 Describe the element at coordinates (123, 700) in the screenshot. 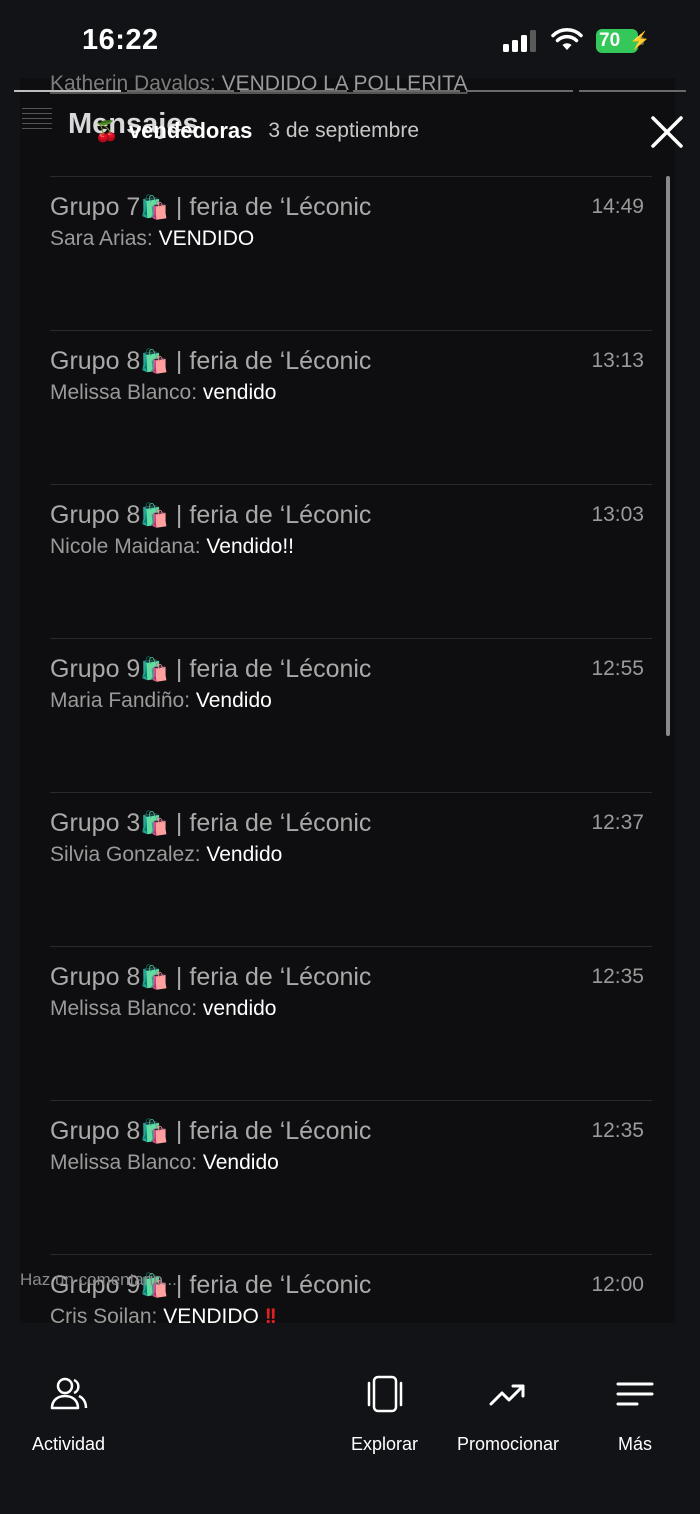

I see `message-sender: Maria Fandiño:` at that location.